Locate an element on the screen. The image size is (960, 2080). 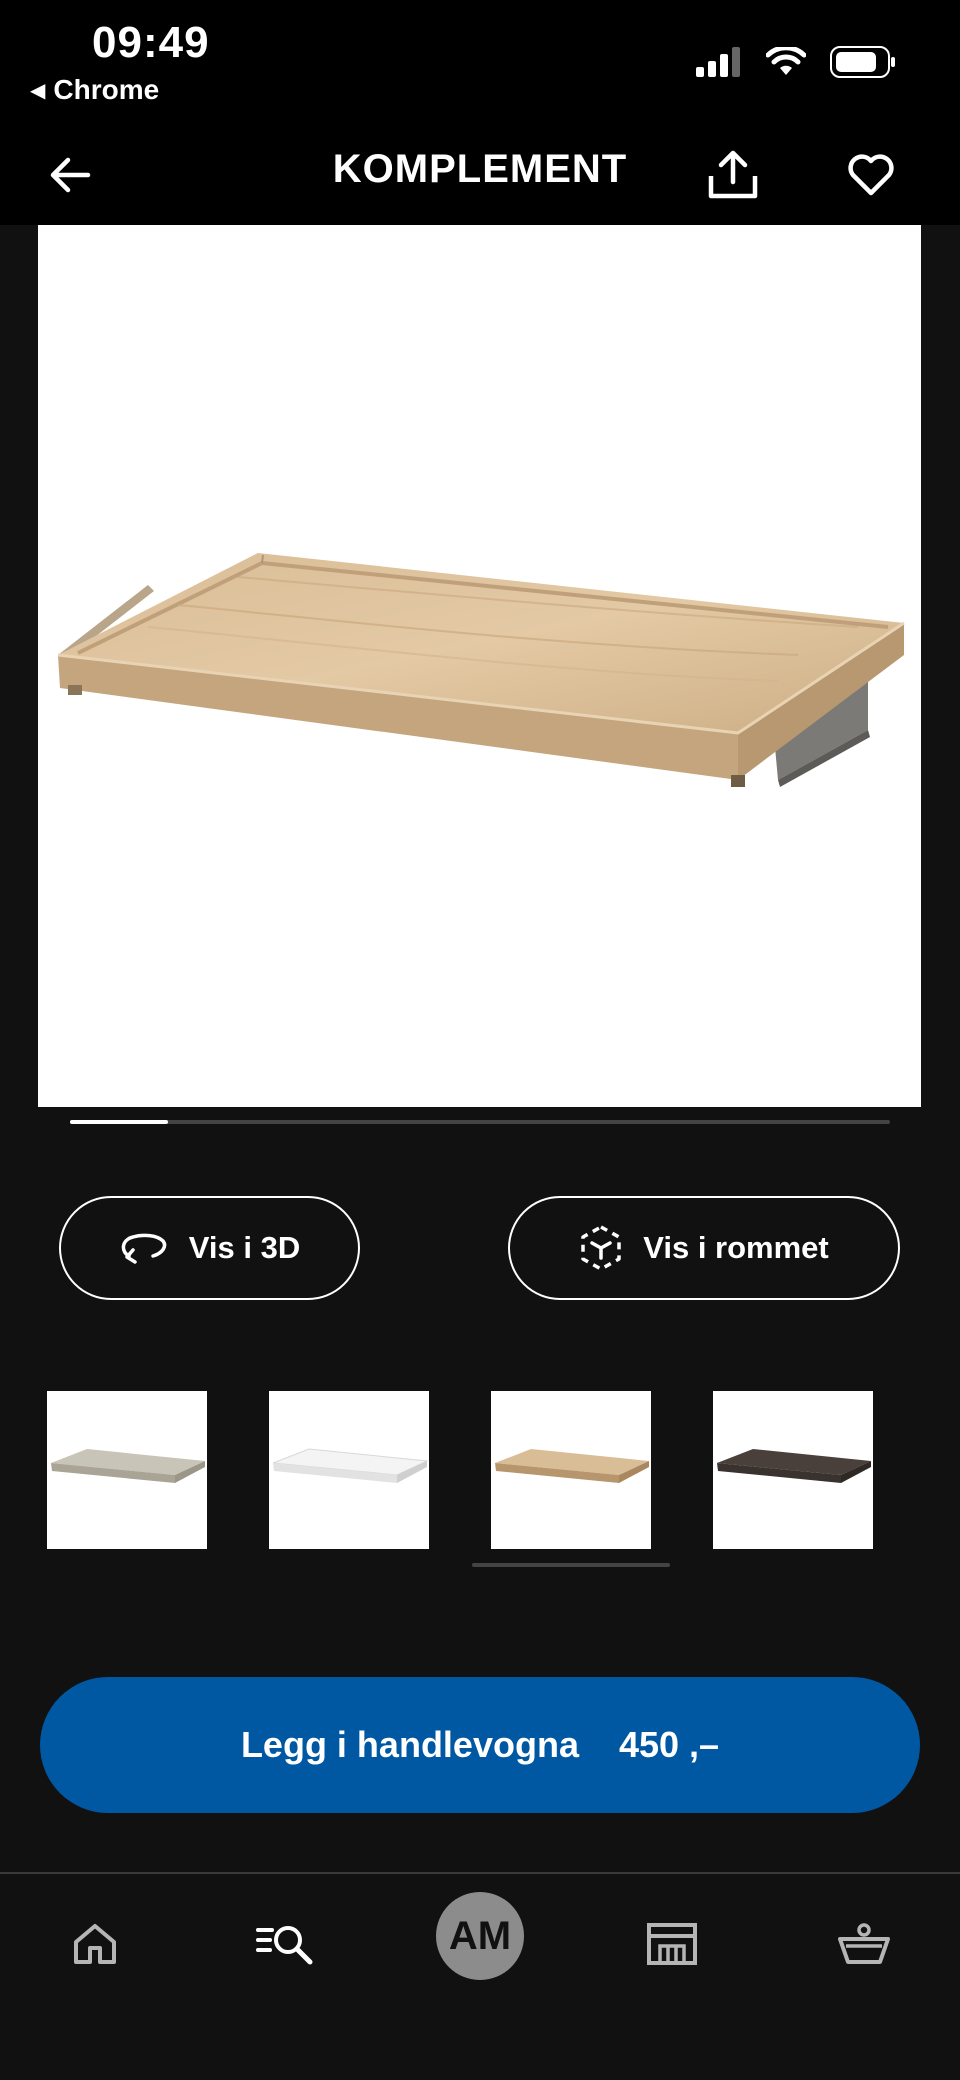
search-list-icon is located at coordinates (284, 1945).